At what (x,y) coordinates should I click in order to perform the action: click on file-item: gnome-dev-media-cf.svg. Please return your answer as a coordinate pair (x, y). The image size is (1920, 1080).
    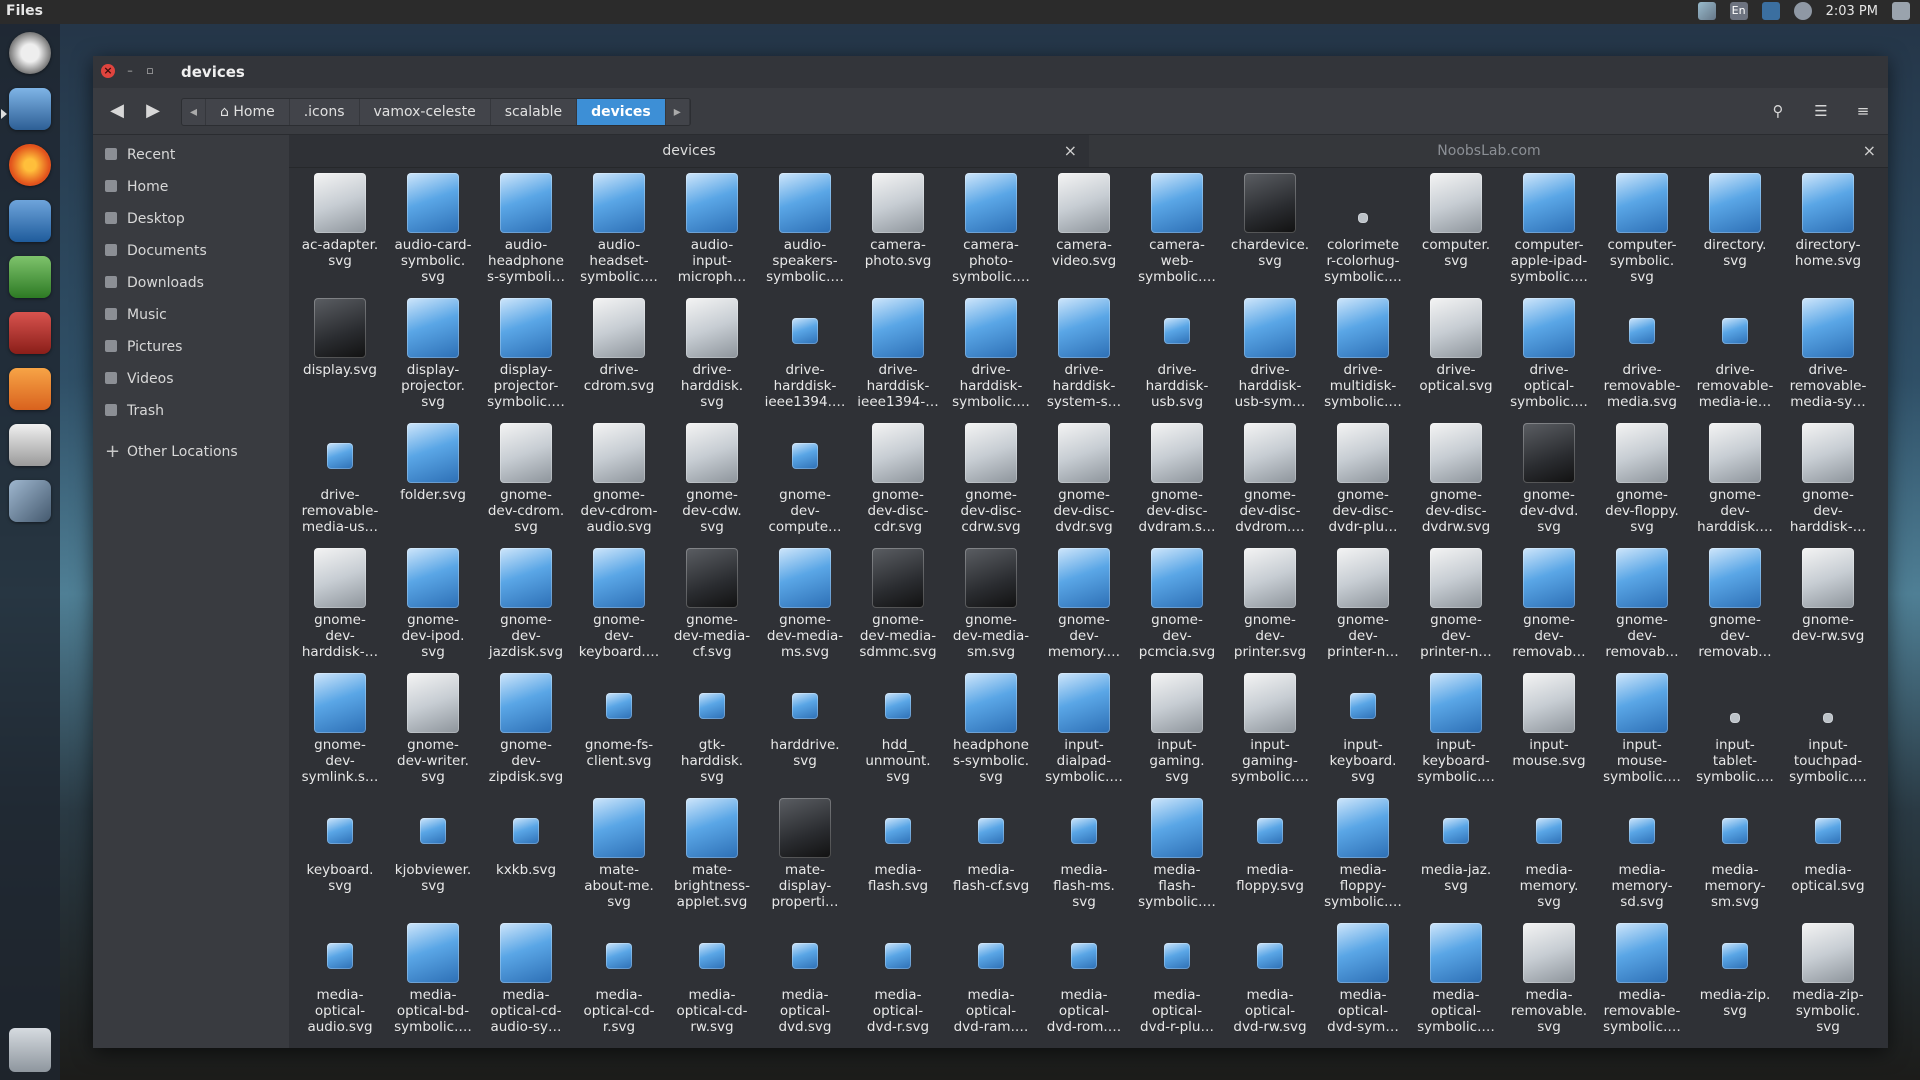
    Looking at the image, I should click on (712, 610).